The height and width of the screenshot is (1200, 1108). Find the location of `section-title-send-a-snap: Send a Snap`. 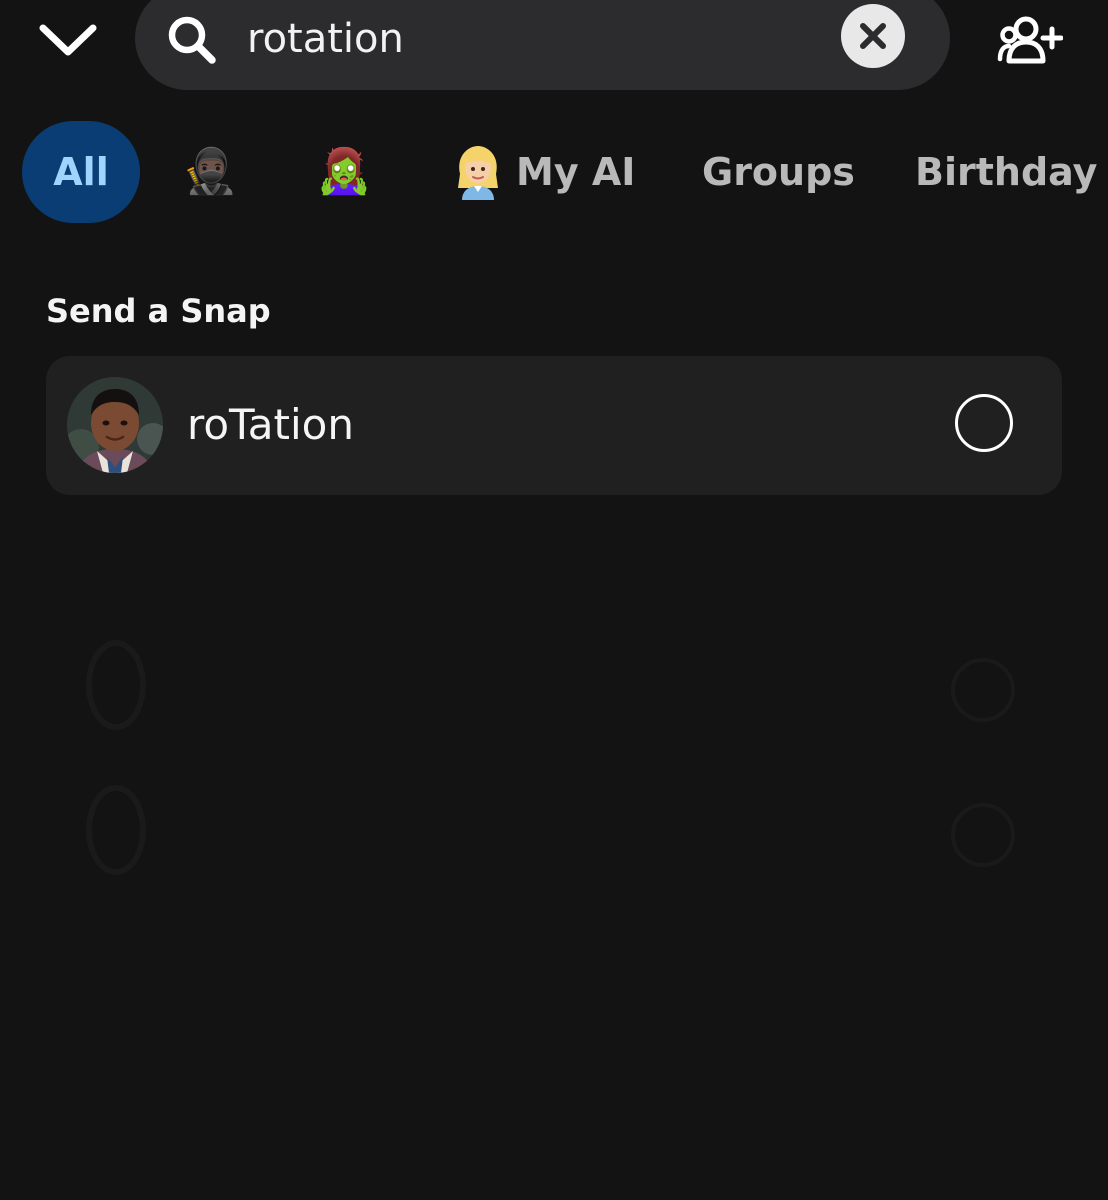

section-title-send-a-snap: Send a Snap is located at coordinates (158, 311).